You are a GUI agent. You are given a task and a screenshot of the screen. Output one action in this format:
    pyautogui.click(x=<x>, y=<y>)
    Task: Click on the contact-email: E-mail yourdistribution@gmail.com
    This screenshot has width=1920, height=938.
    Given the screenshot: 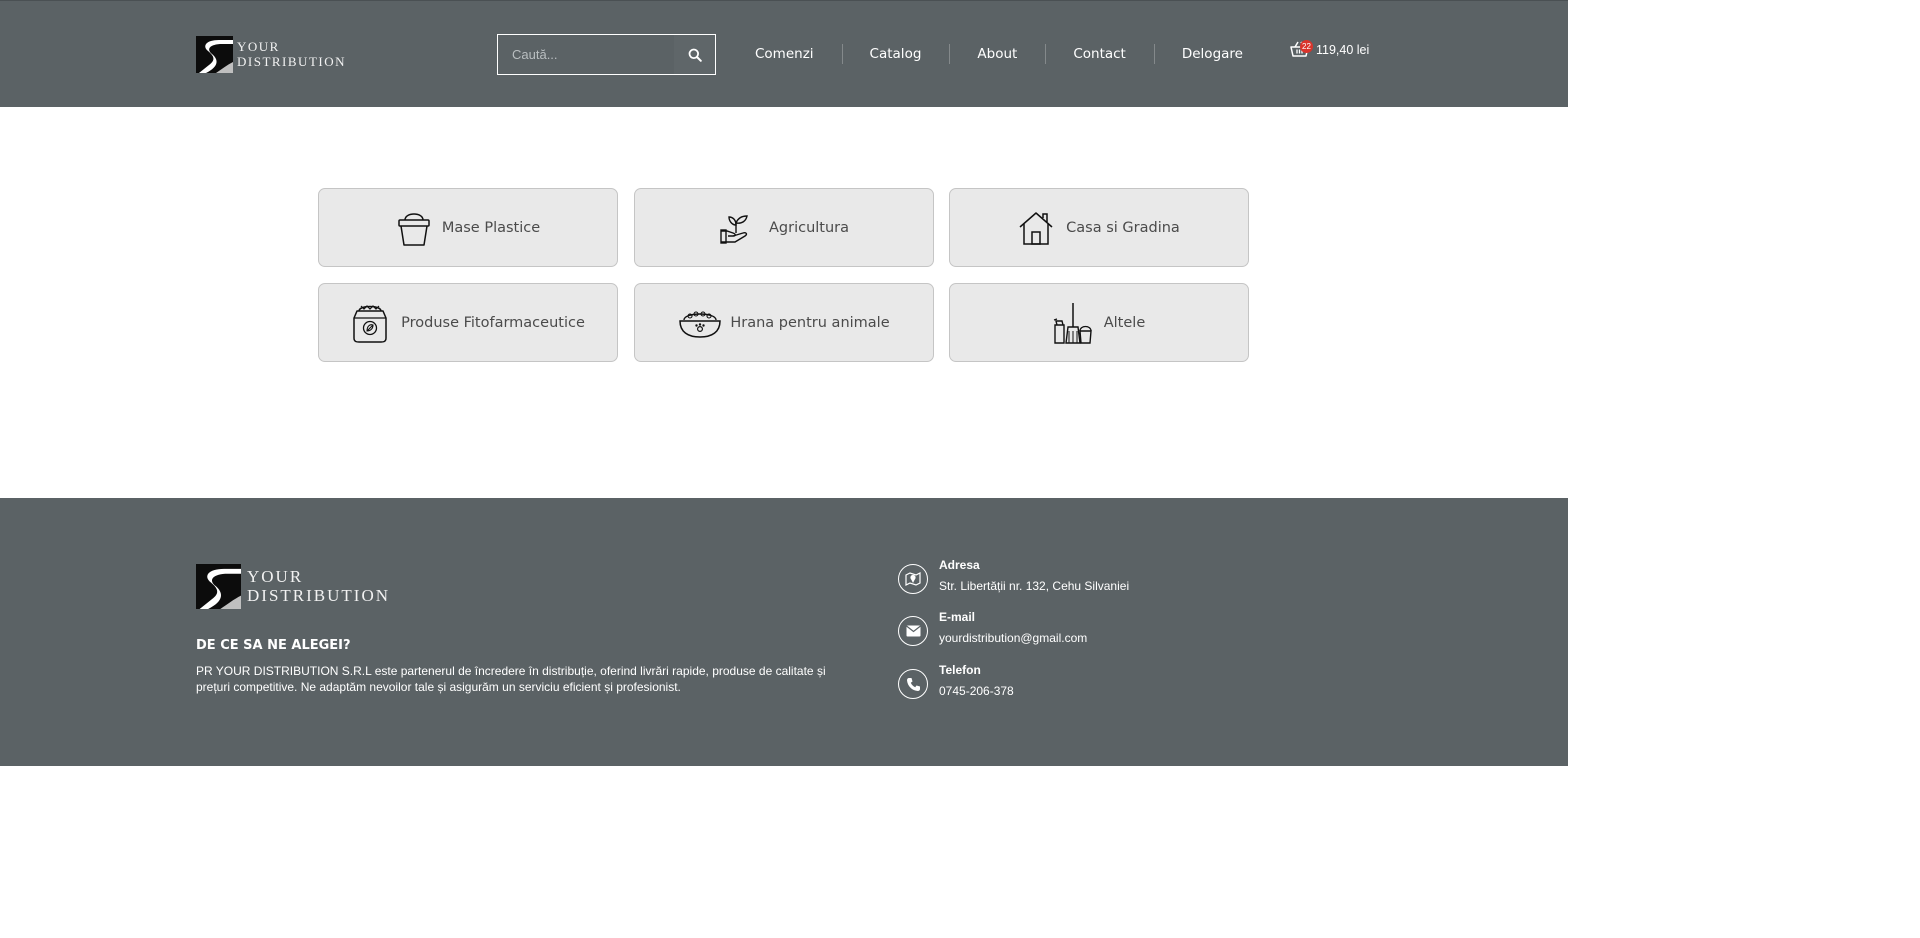 What is the action you would take?
    pyautogui.click(x=992, y=628)
    